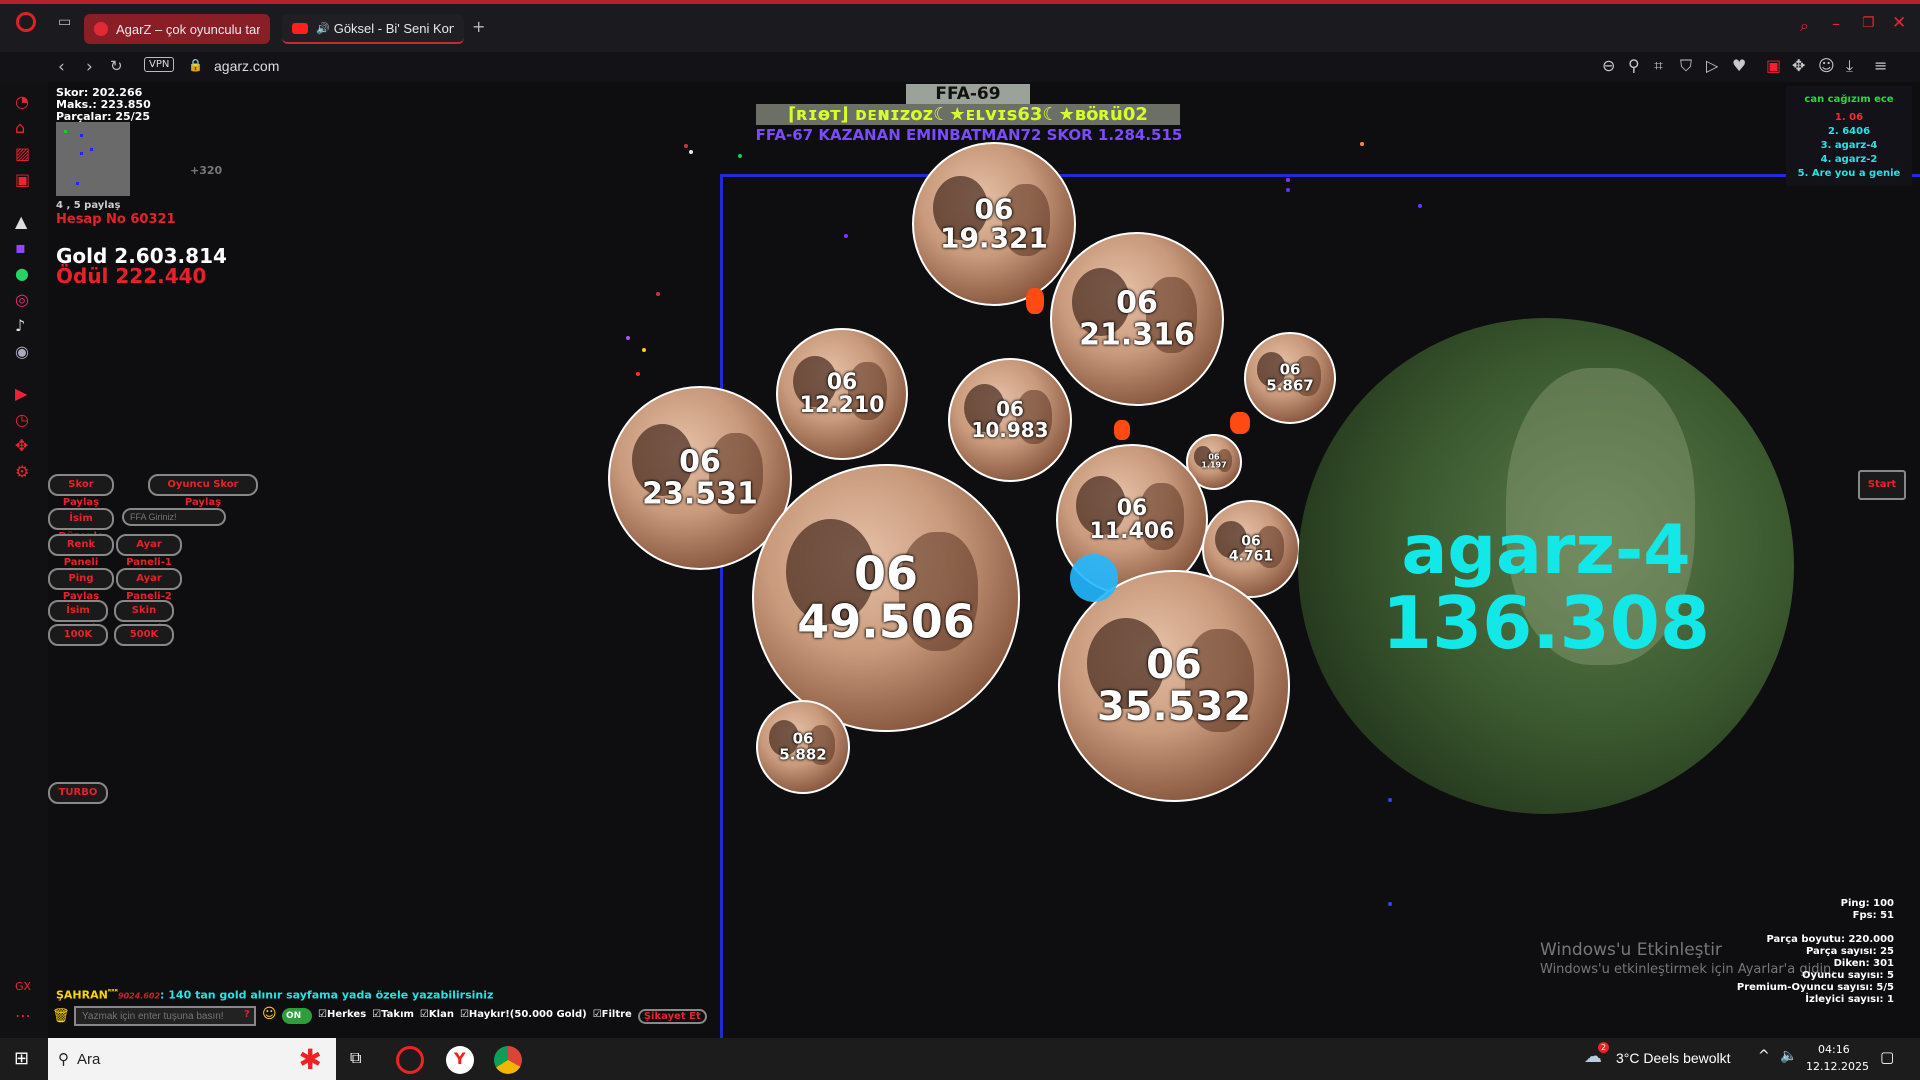 The height and width of the screenshot is (1080, 1920). What do you see at coordinates (1773, 65) in the screenshot?
I see `extensions-icon: ▣` at bounding box center [1773, 65].